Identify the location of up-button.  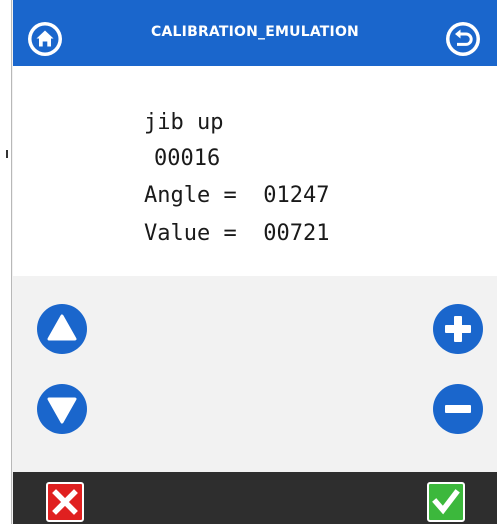
(62, 329).